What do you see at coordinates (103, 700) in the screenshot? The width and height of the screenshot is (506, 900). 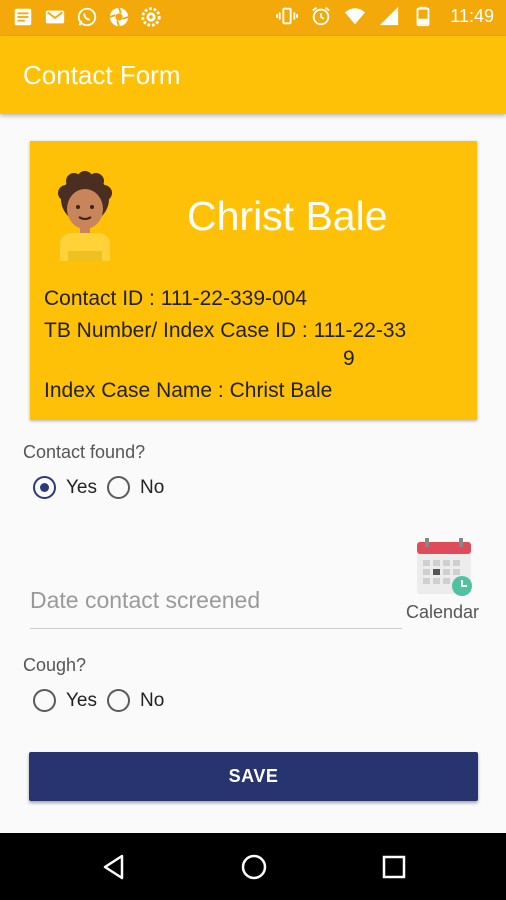 I see `cough-radio-group: Yes No` at bounding box center [103, 700].